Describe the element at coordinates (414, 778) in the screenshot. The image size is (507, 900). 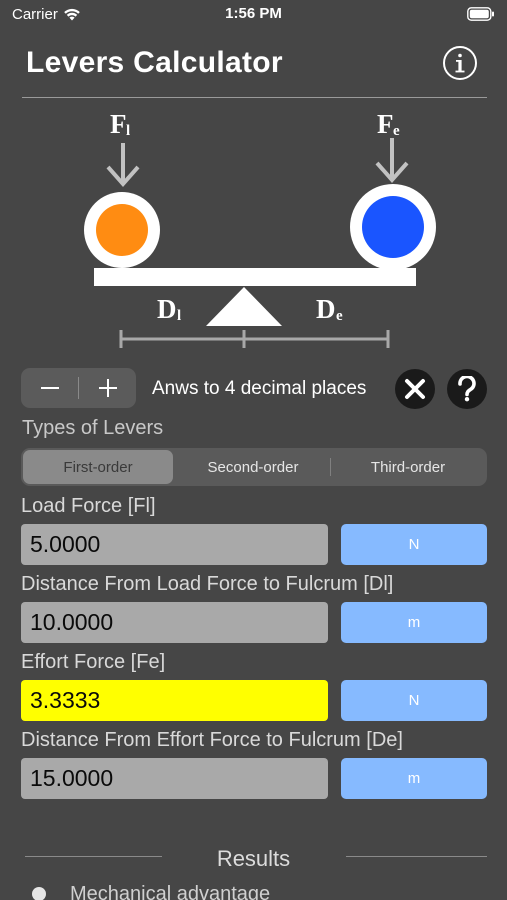
I see `effort-distance-unit-button: m` at that location.